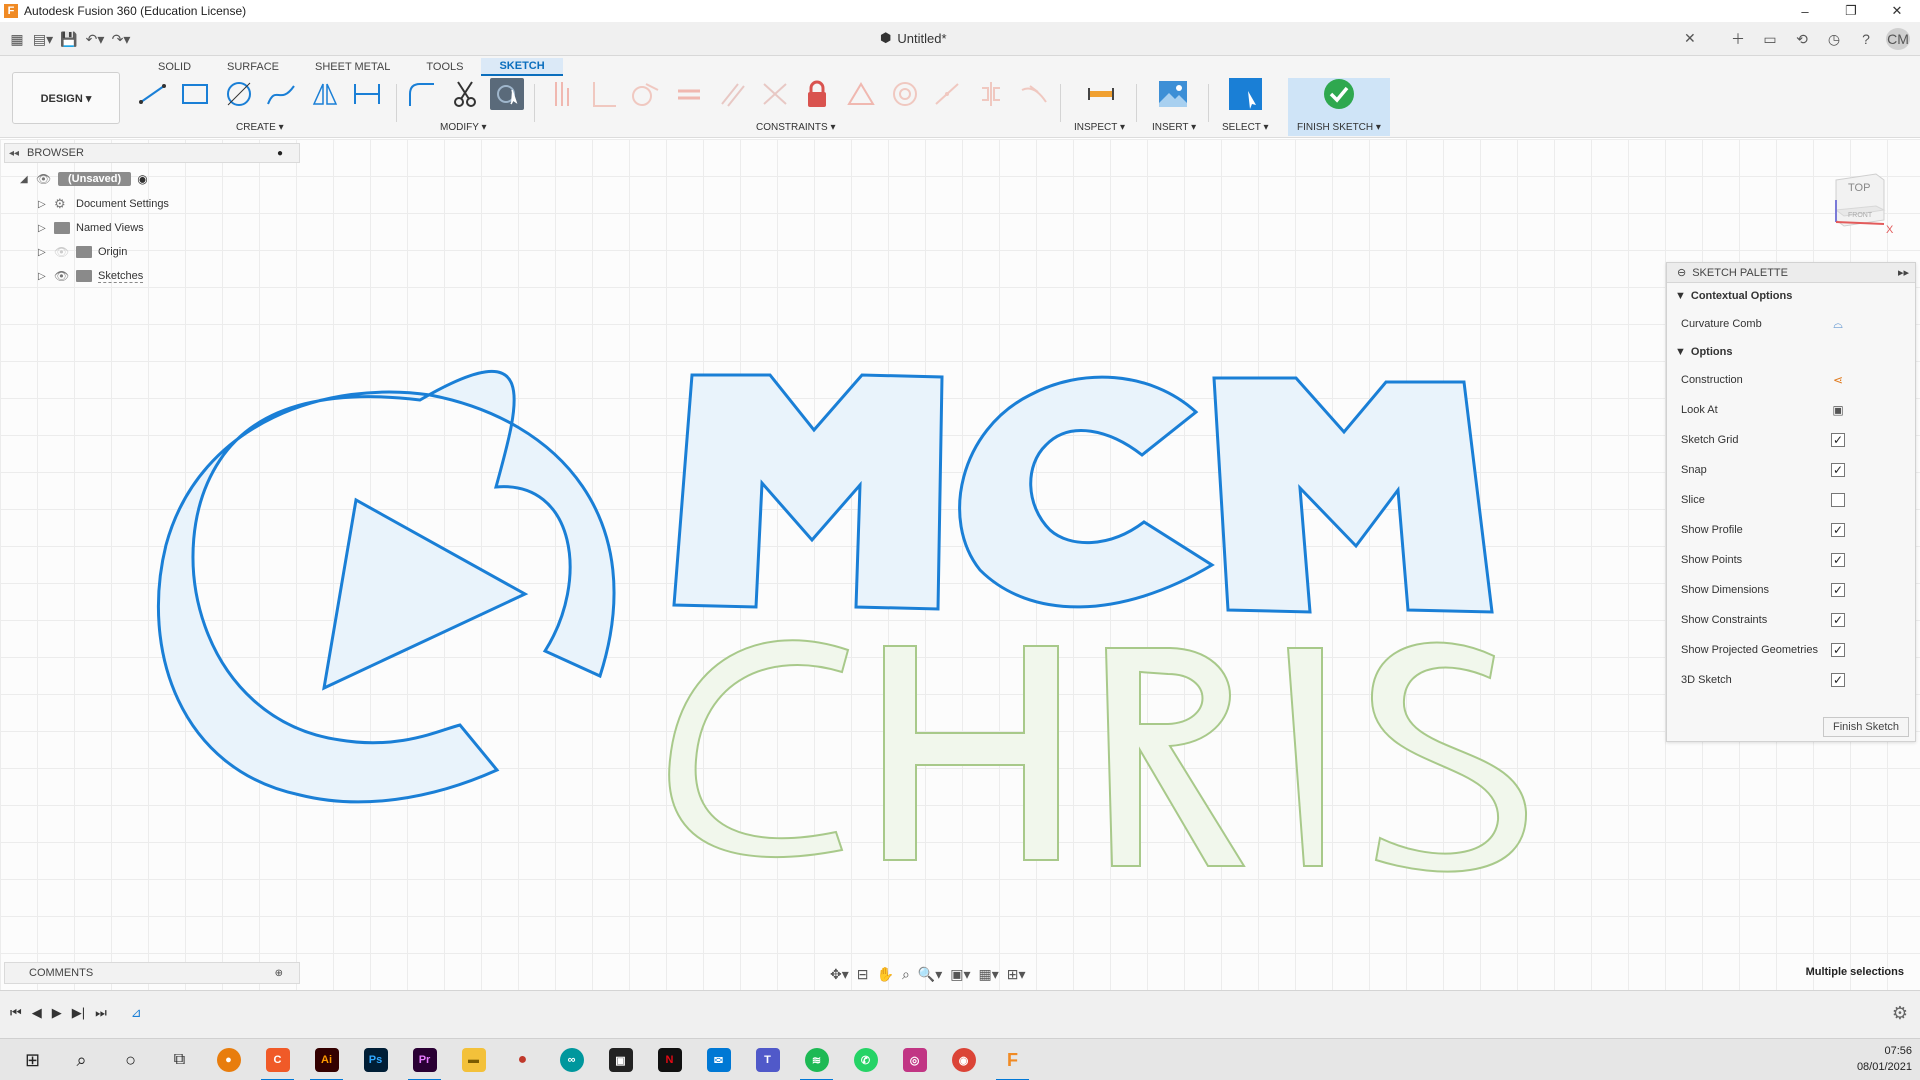 The image size is (1920, 1080). I want to click on symmetry-constraint-icon, so click(991, 94).